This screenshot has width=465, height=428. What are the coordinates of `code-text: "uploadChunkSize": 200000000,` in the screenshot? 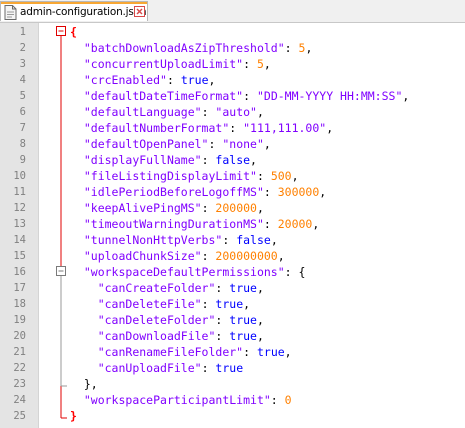 It's located at (184, 256).